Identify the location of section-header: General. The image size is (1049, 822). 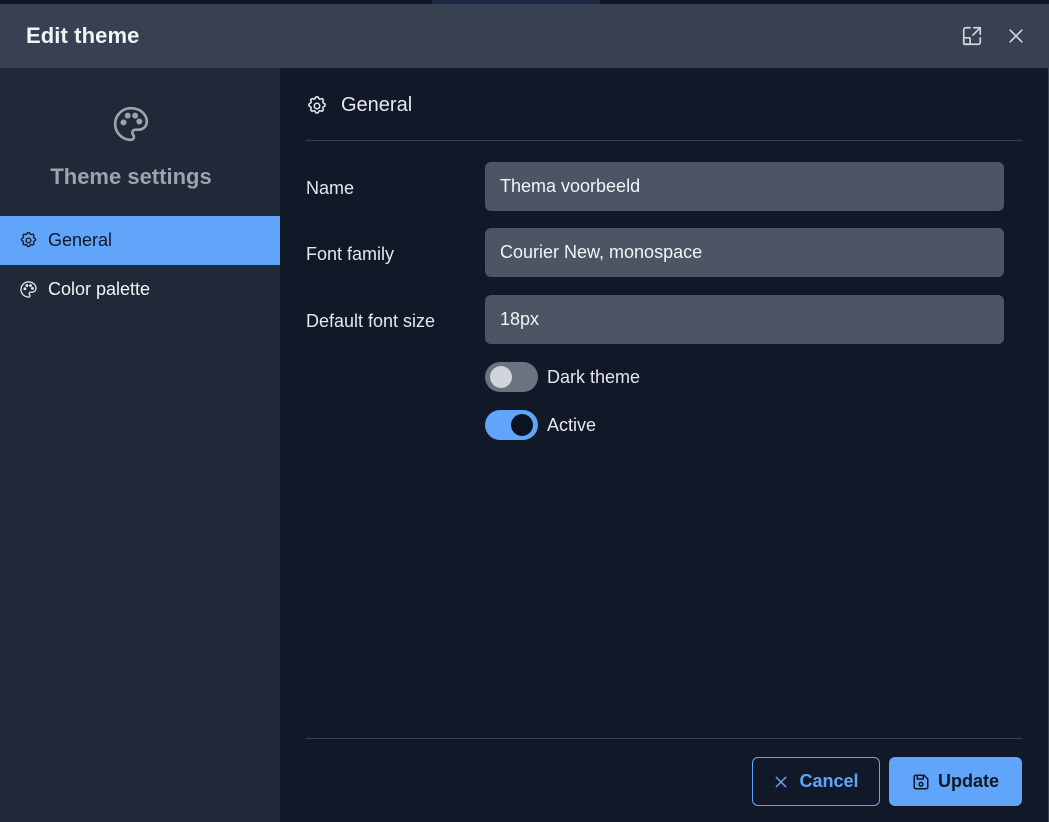
(359, 105).